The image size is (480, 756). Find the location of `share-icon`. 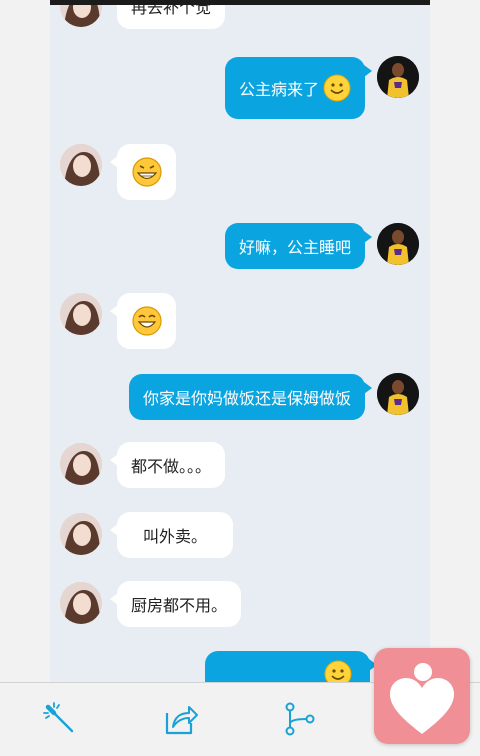

share-icon is located at coordinates (181, 719).